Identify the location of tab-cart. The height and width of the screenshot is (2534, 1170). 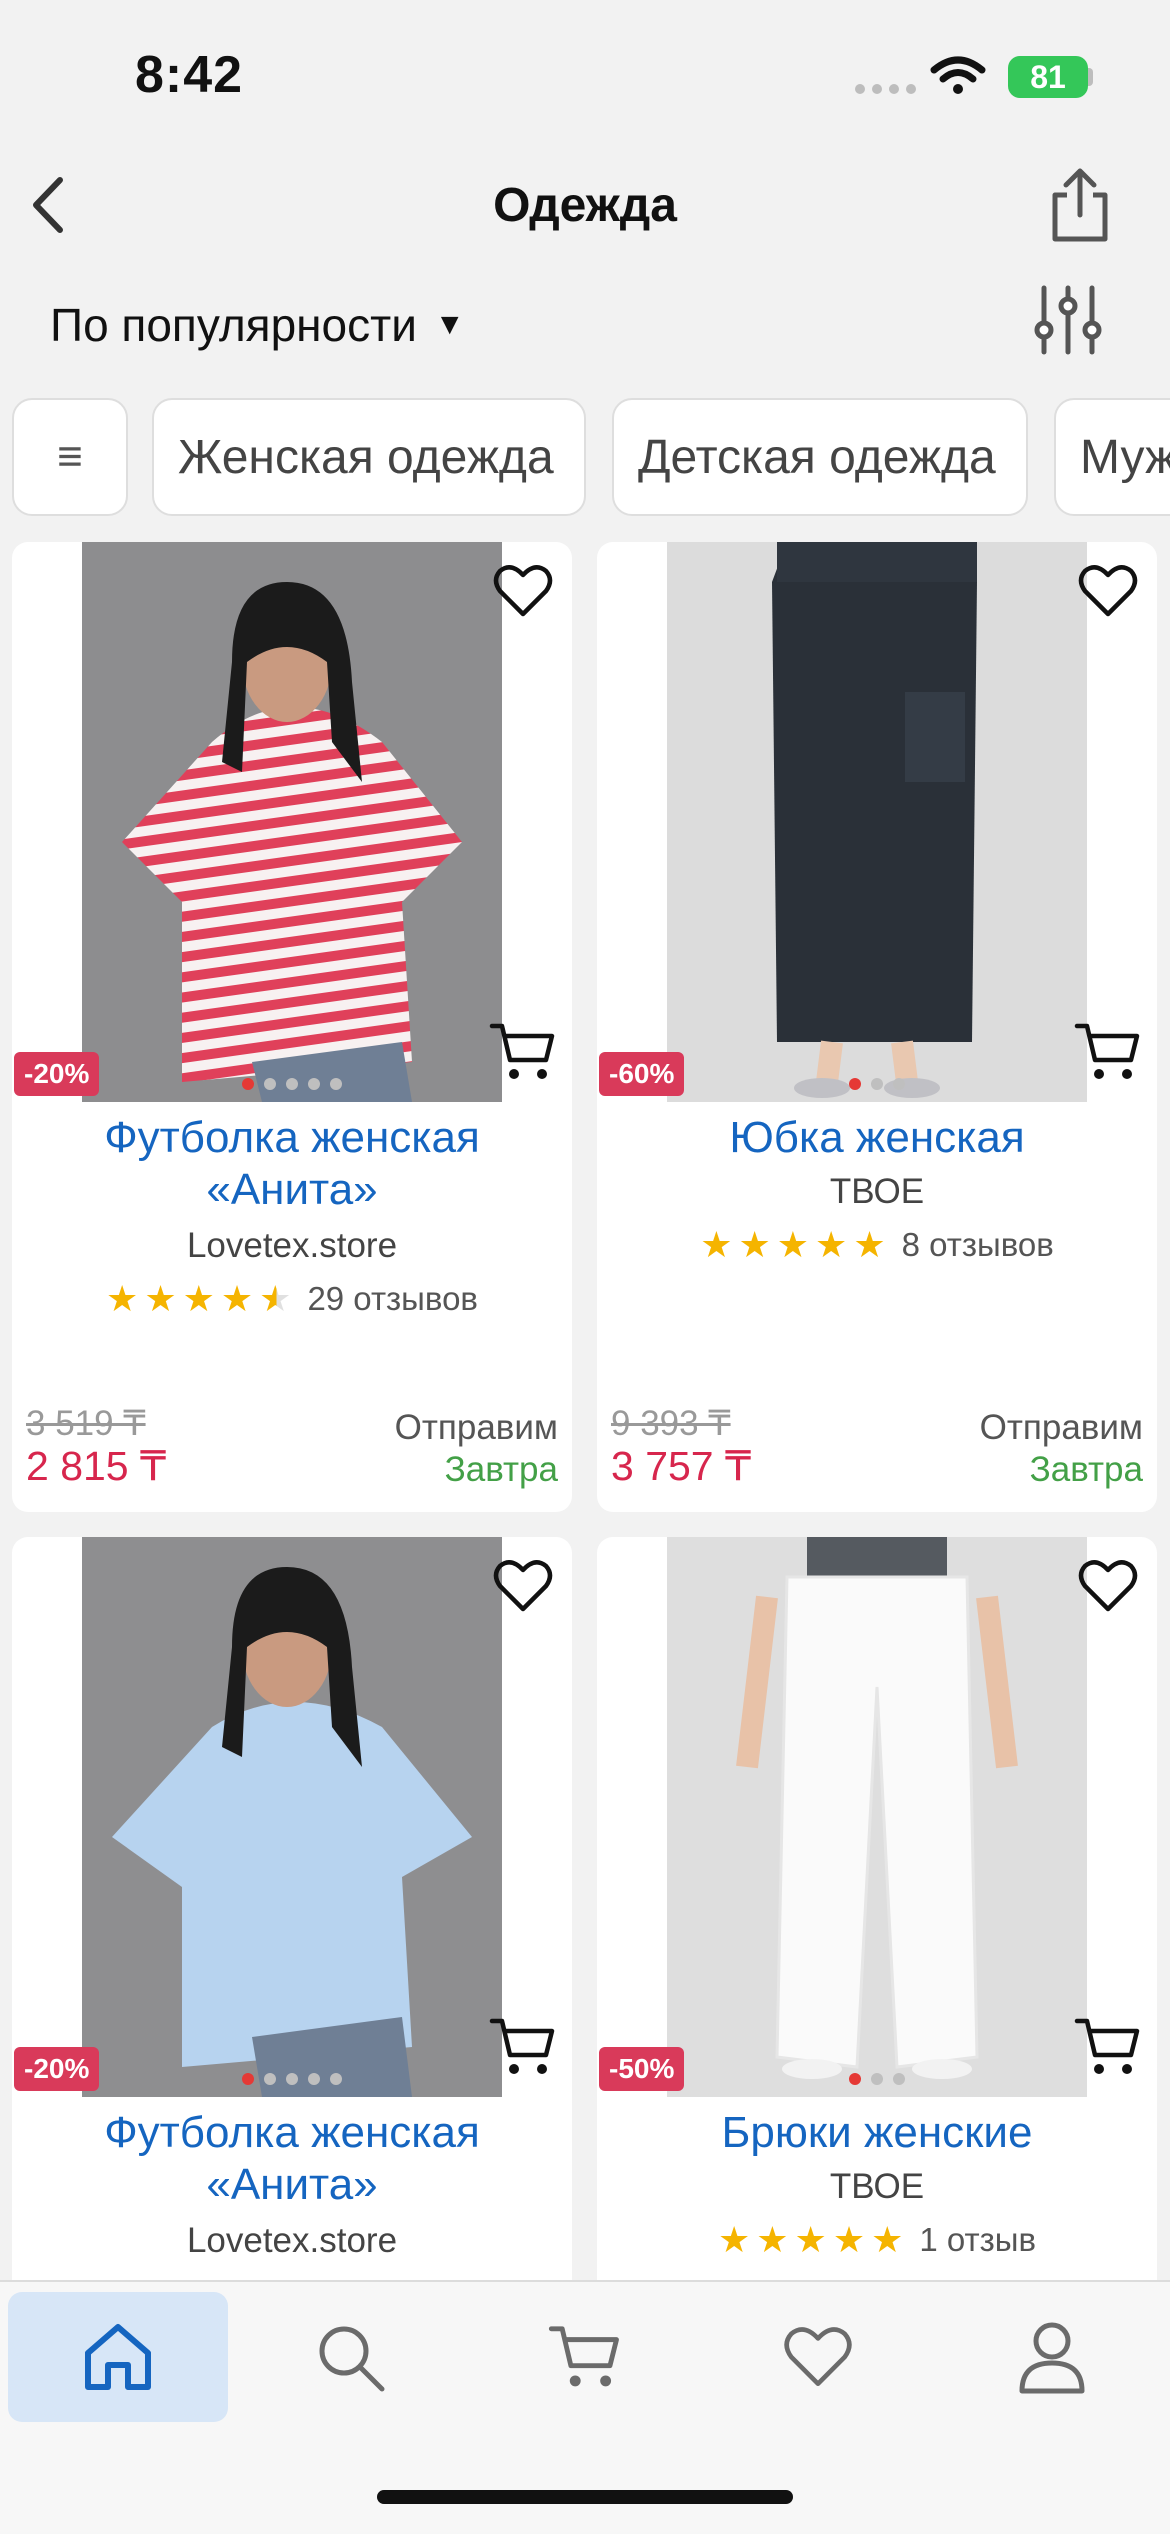
(585, 2357).